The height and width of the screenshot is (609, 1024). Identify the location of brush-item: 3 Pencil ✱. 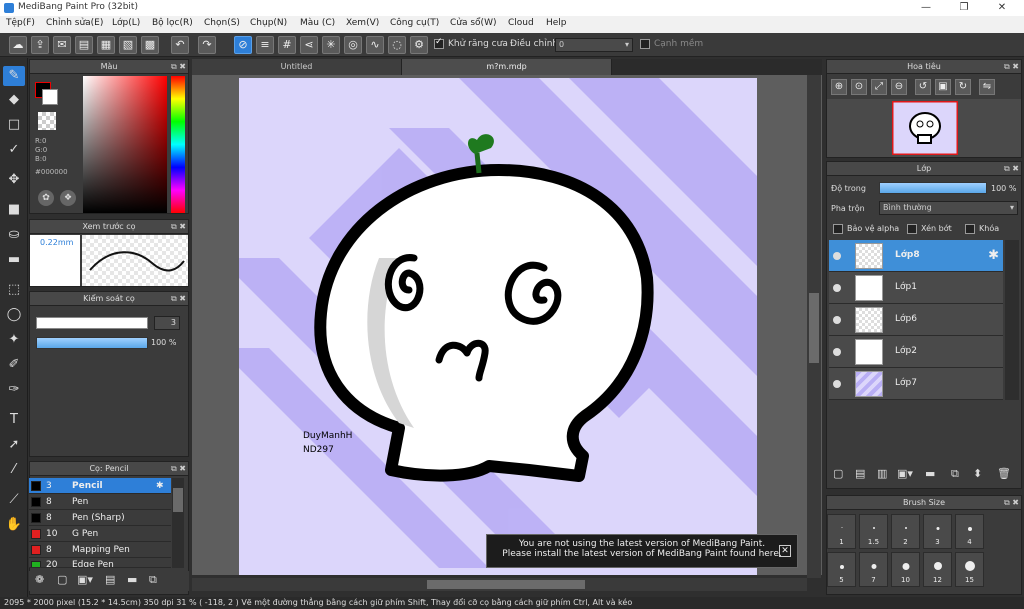
(100, 486).